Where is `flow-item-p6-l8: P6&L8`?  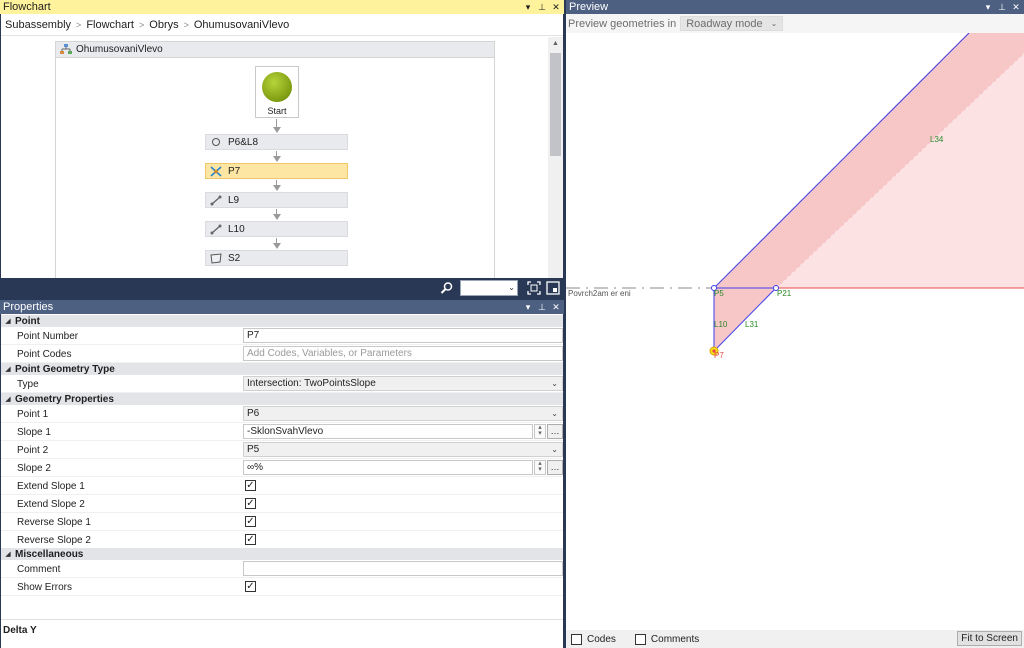 flow-item-p6-l8: P6&L8 is located at coordinates (276, 142).